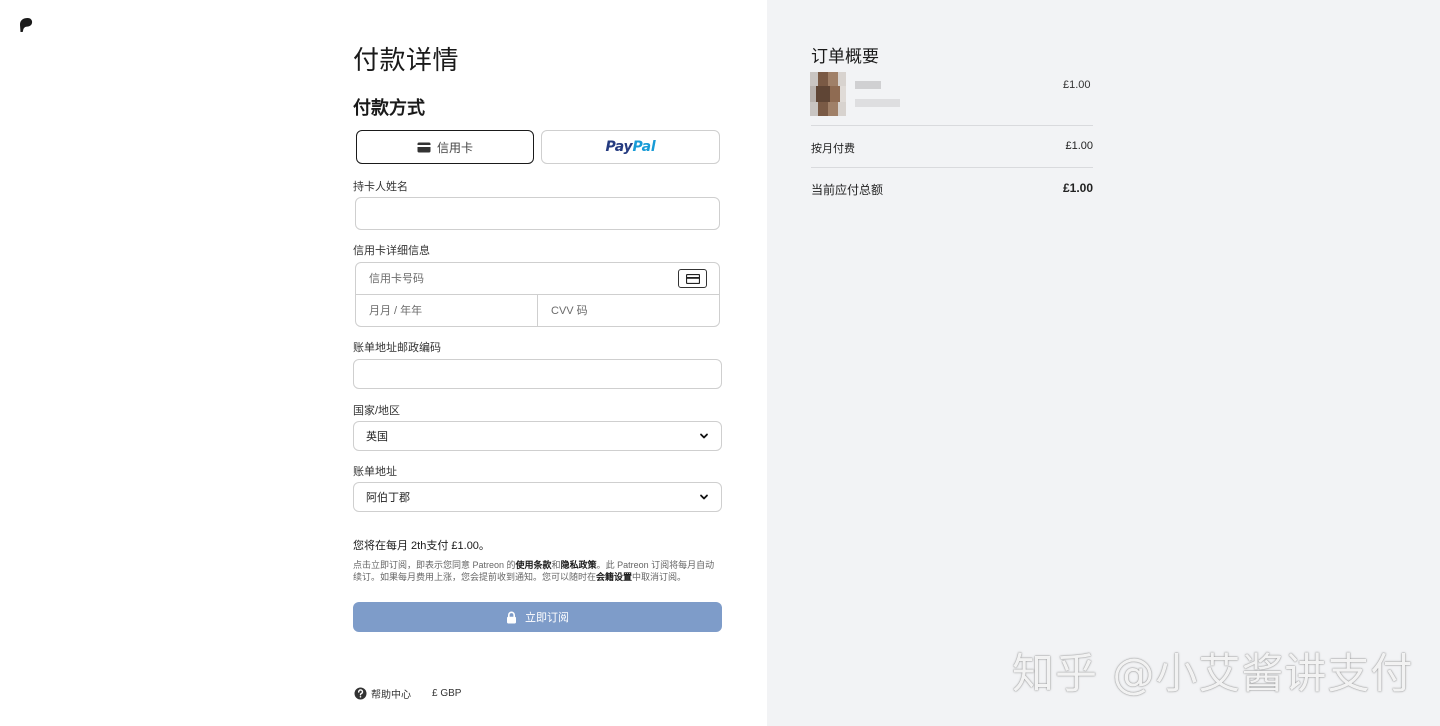 The width and height of the screenshot is (1440, 726). Describe the element at coordinates (534, 565) in the screenshot. I see `terms-link: 使用条款` at that location.